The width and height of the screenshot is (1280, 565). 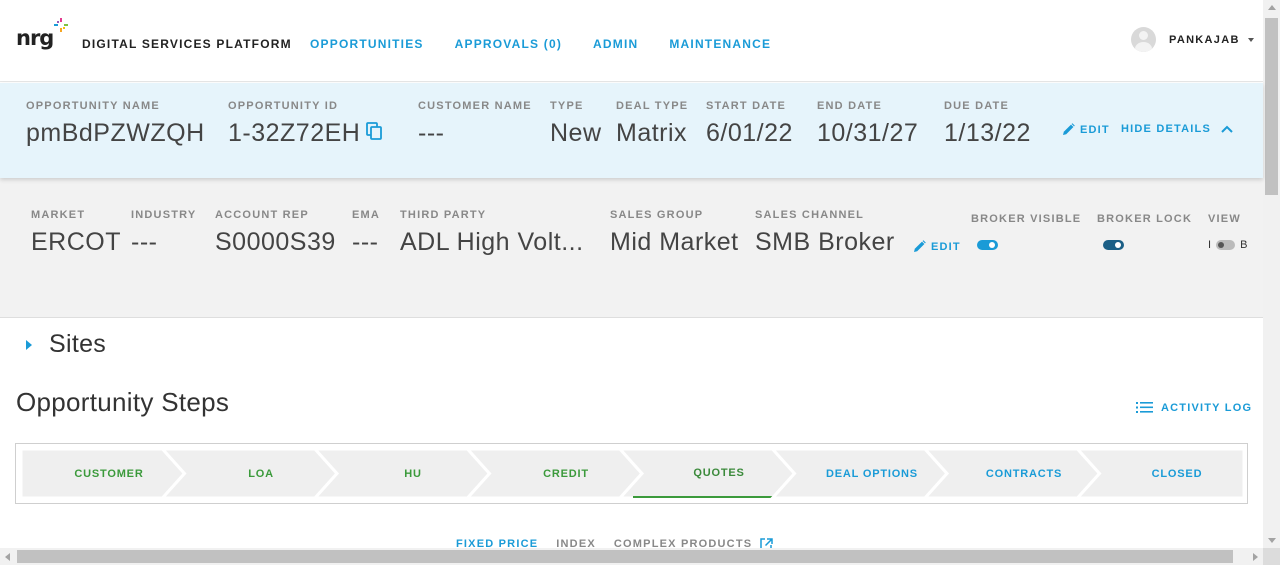 I want to click on deal-type-value: Matrix, so click(x=652, y=133).